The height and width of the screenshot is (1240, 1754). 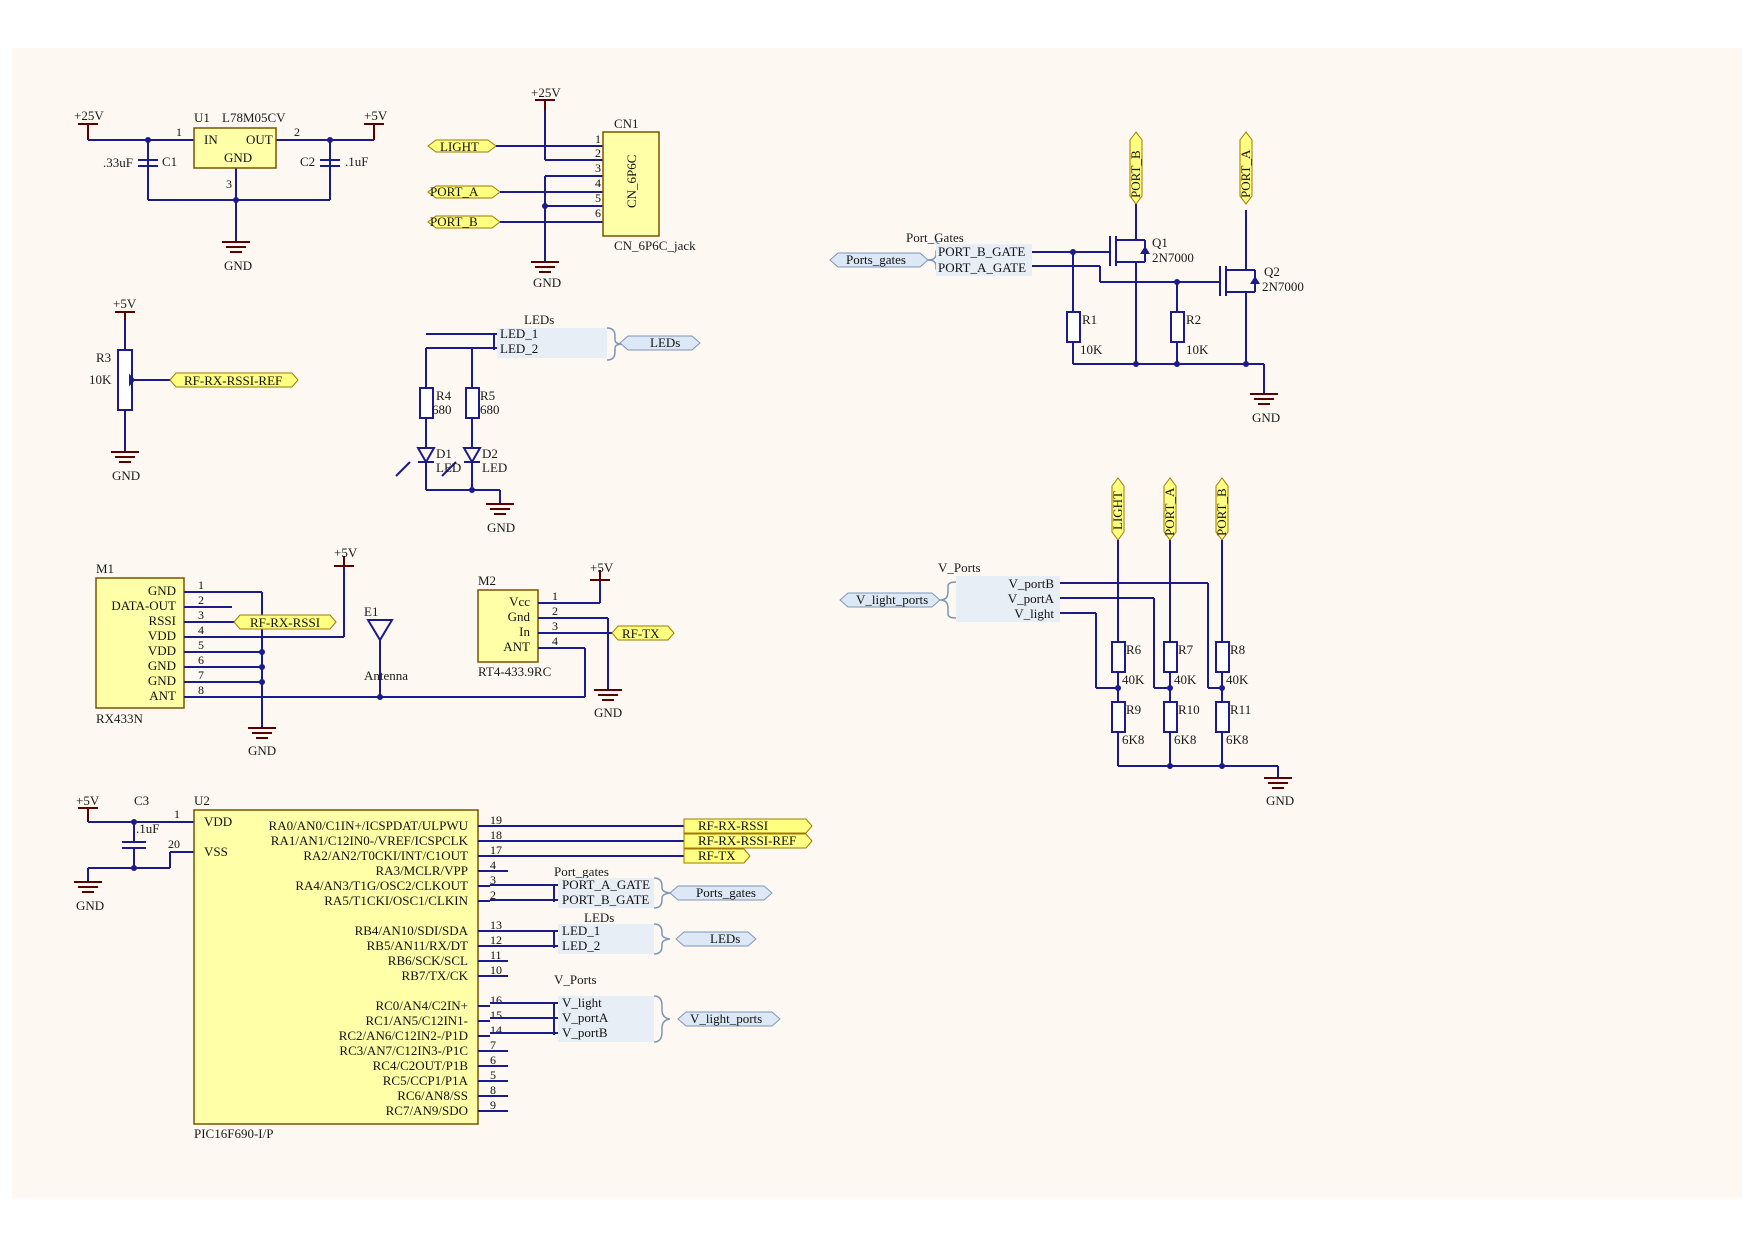 I want to click on p25v-label: +25V, so click(x=89, y=115).